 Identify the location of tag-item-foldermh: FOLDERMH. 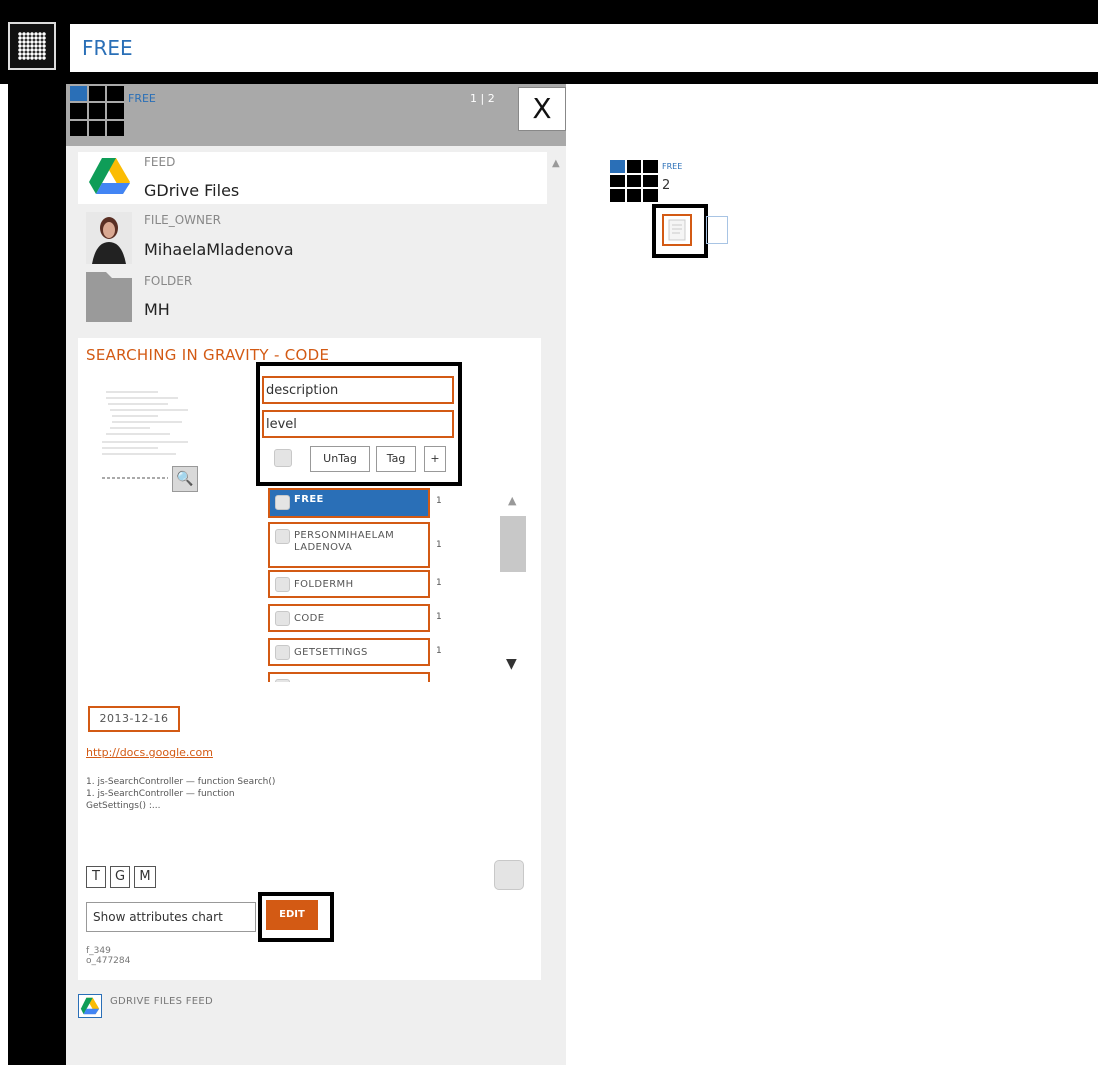
(349, 584).